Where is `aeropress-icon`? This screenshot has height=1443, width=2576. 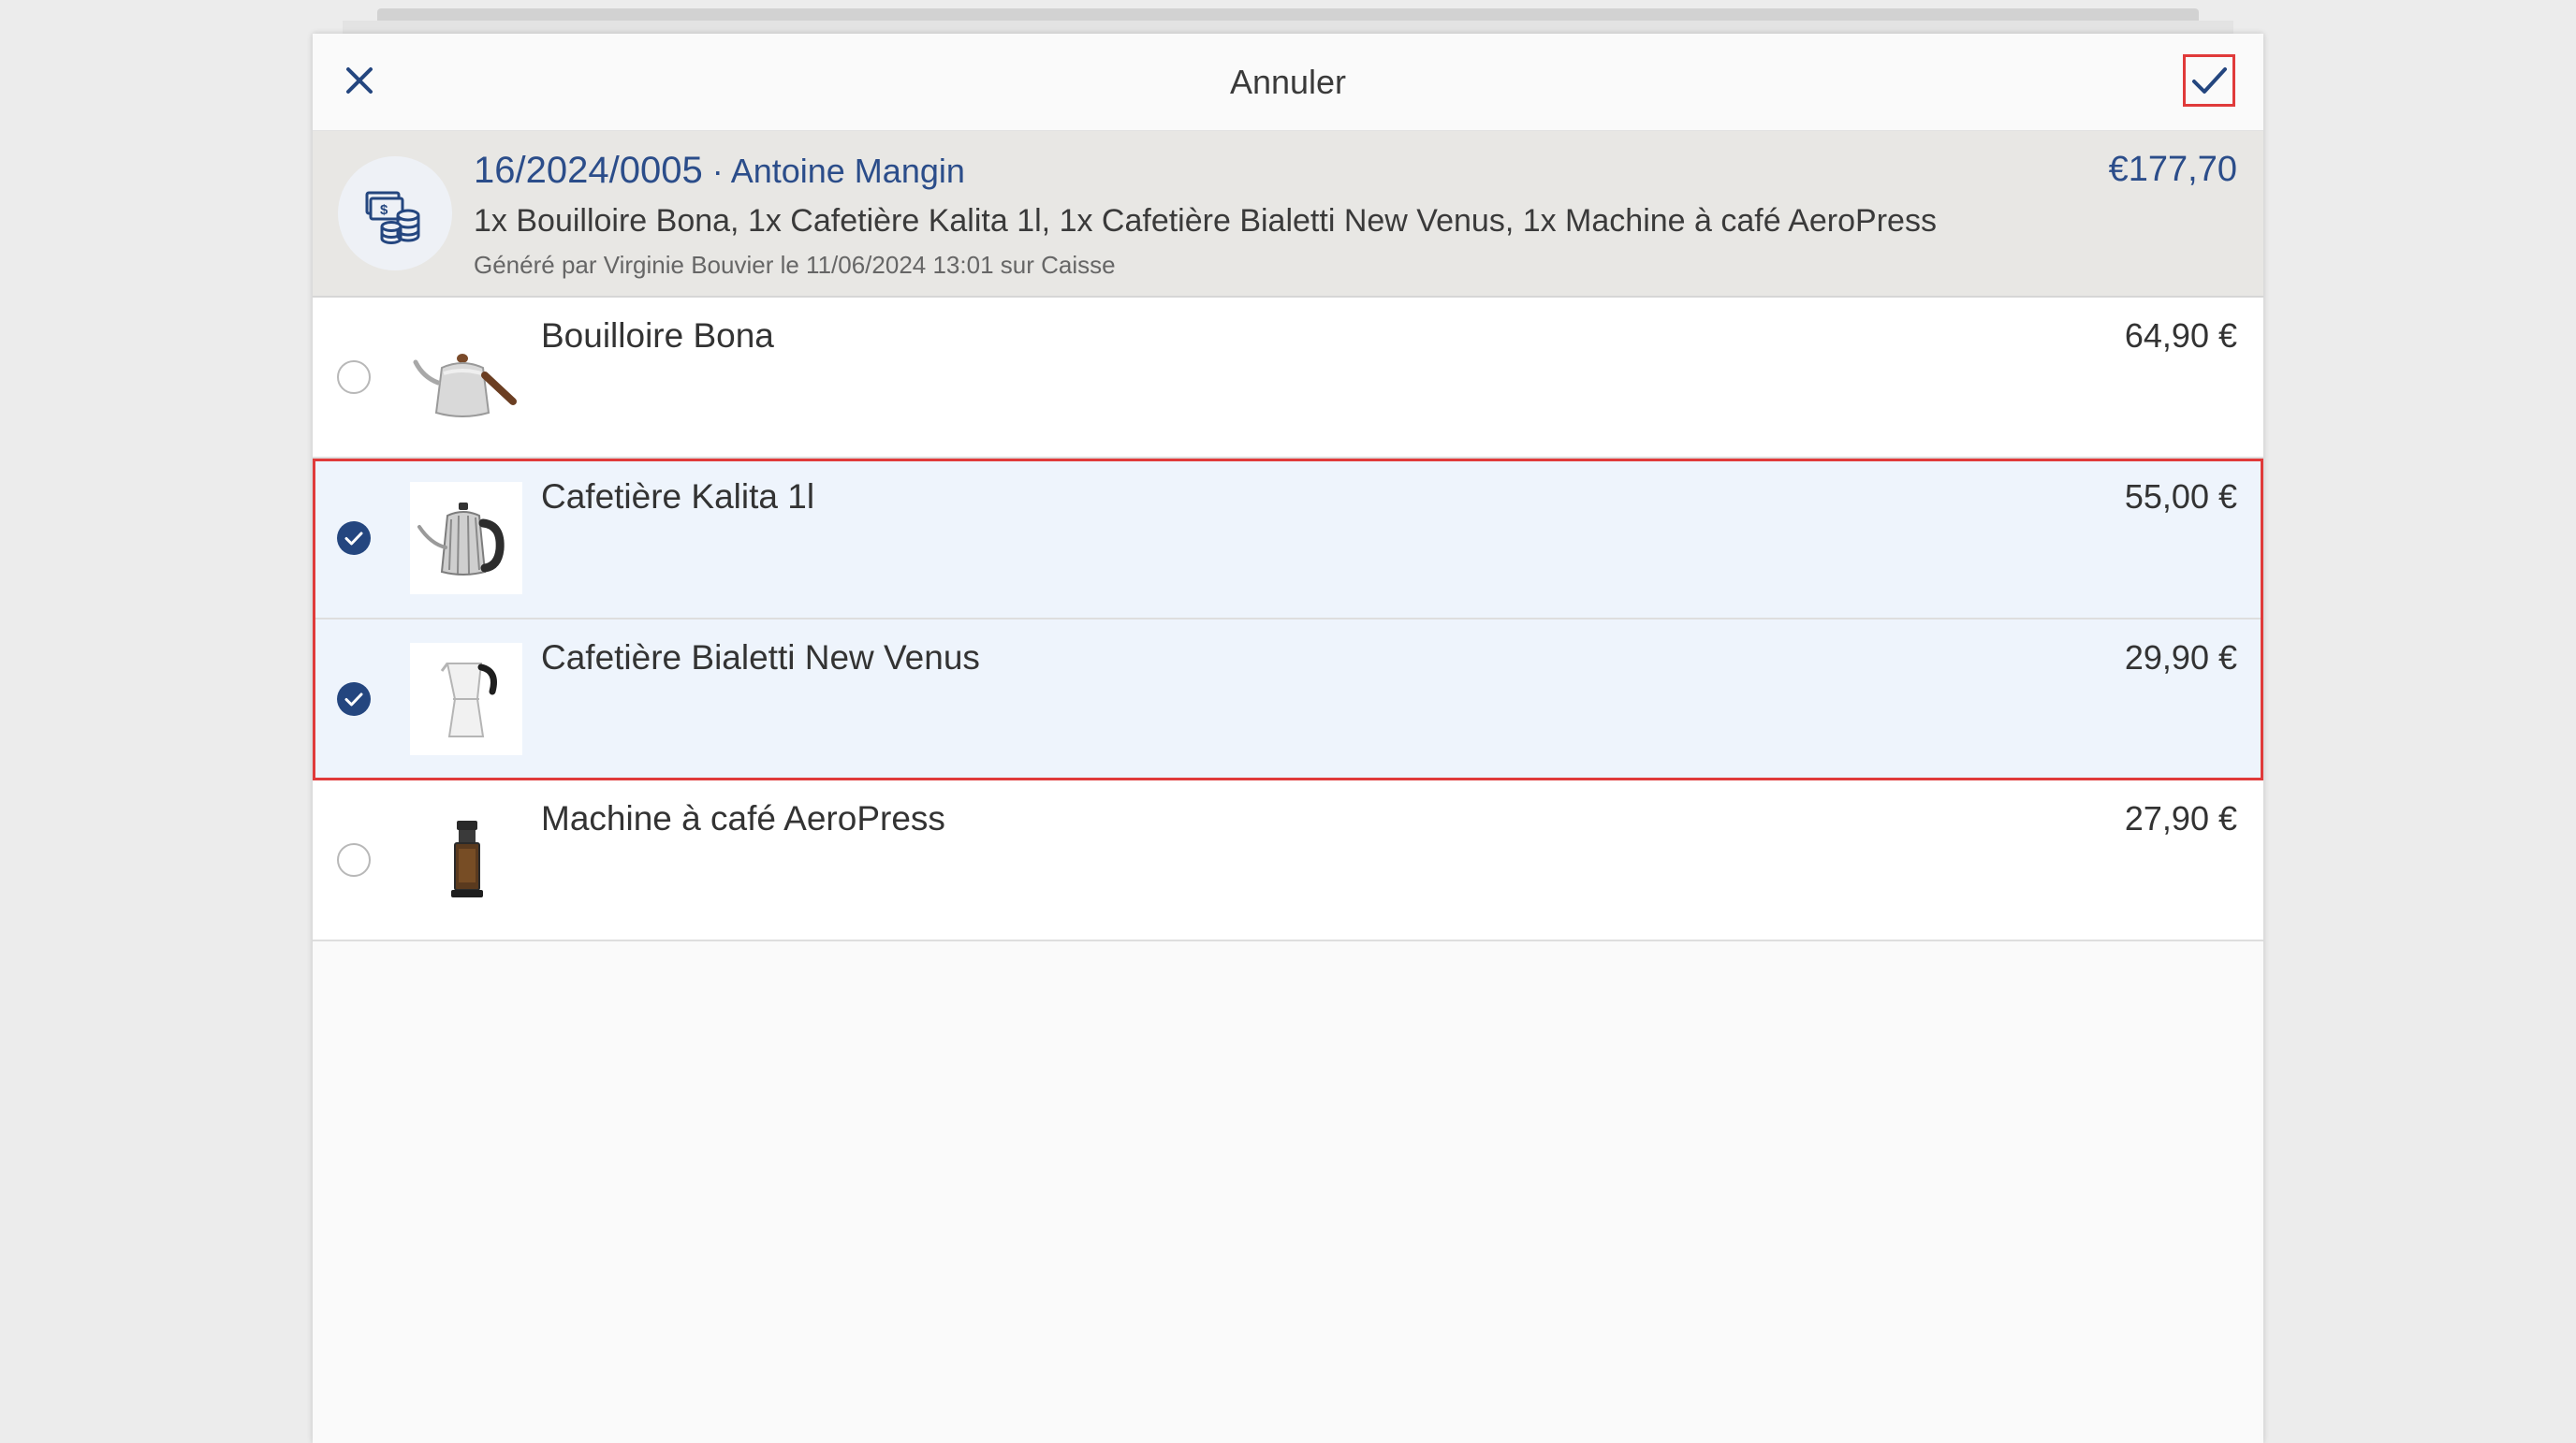
aeropress-icon is located at coordinates (467, 859).